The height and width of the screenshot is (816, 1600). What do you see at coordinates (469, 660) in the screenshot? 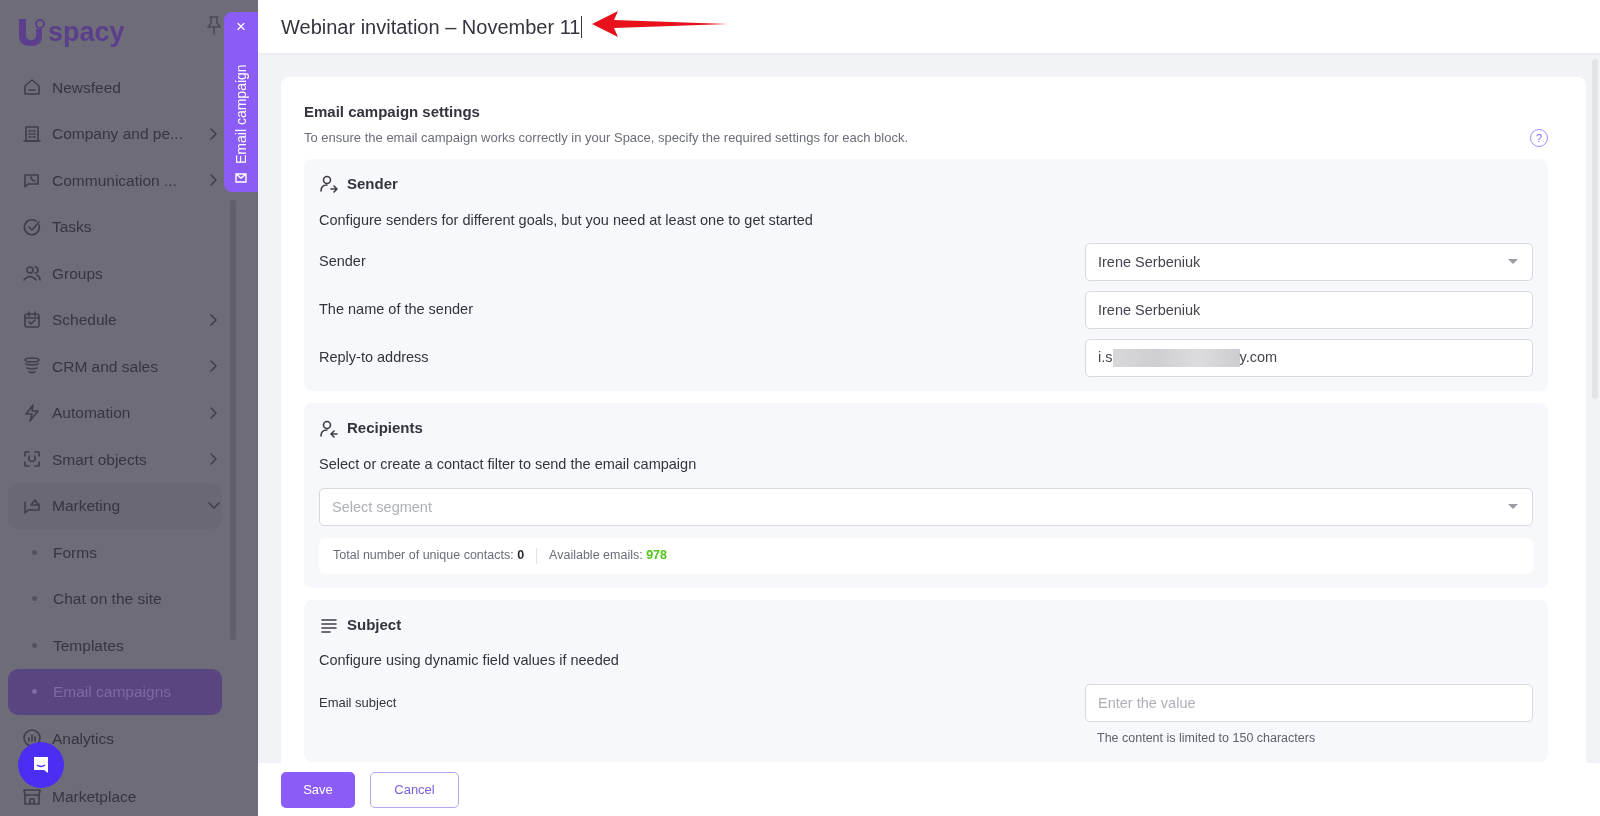
I see `section-description: Configure using dynamic field values if needed` at bounding box center [469, 660].